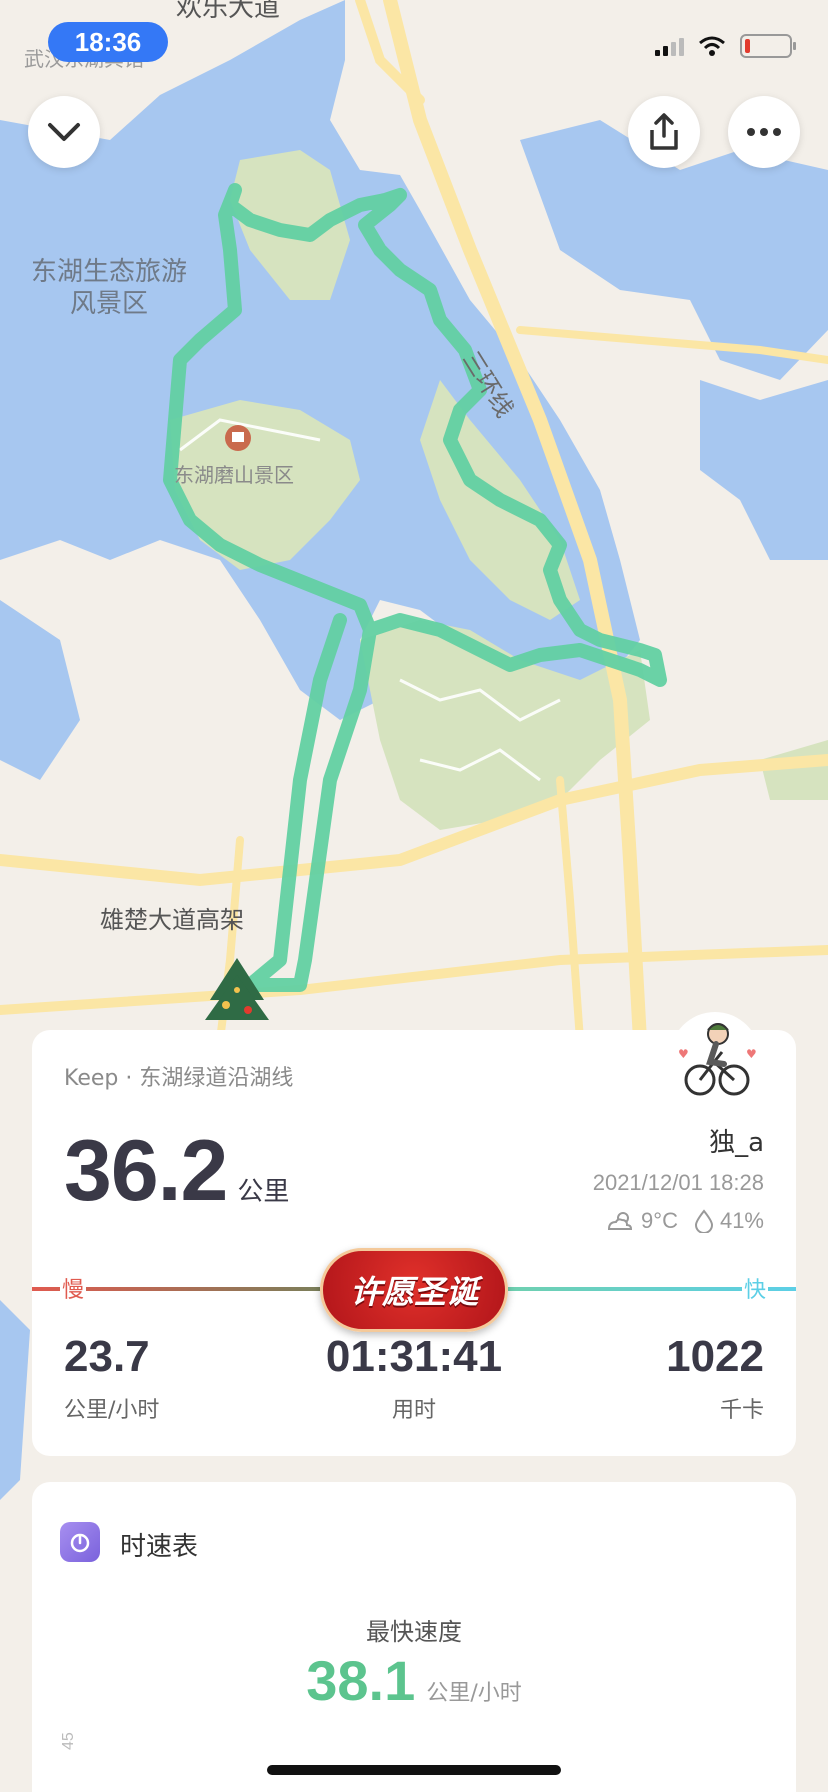  What do you see at coordinates (741, 1220) in the screenshot?
I see `humidity: 41%` at bounding box center [741, 1220].